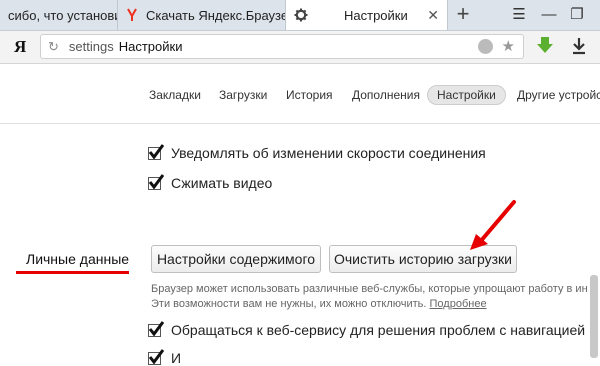 This screenshot has height=366, width=600. What do you see at coordinates (594, 316) in the screenshot?
I see `scrollbar-thumb` at bounding box center [594, 316].